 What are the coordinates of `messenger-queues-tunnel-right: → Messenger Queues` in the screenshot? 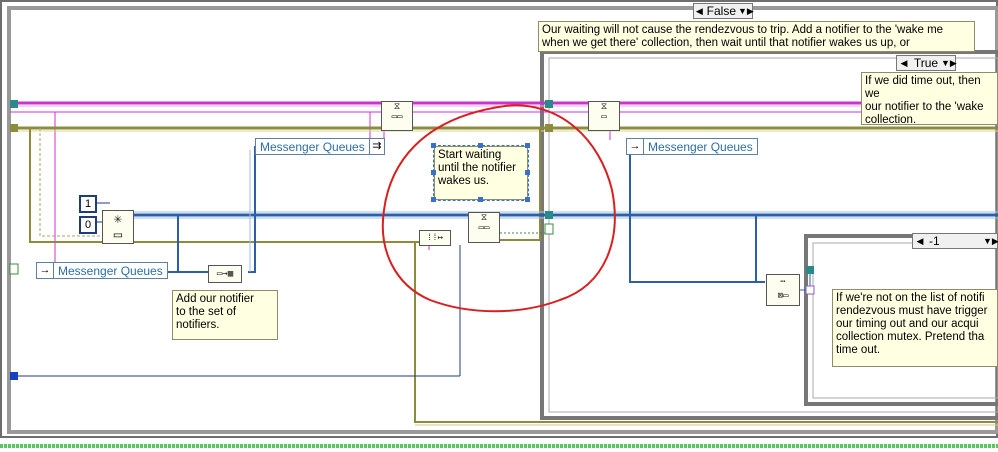 It's located at (692, 146).